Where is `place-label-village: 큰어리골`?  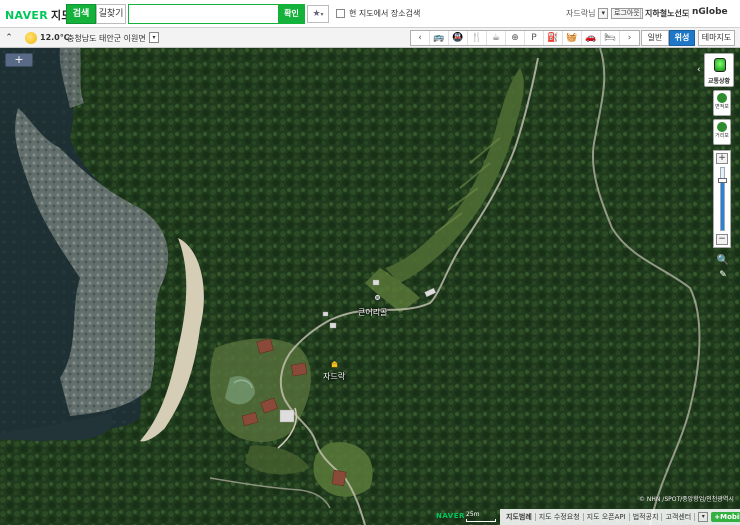 place-label-village: 큰어리골 is located at coordinates (372, 312).